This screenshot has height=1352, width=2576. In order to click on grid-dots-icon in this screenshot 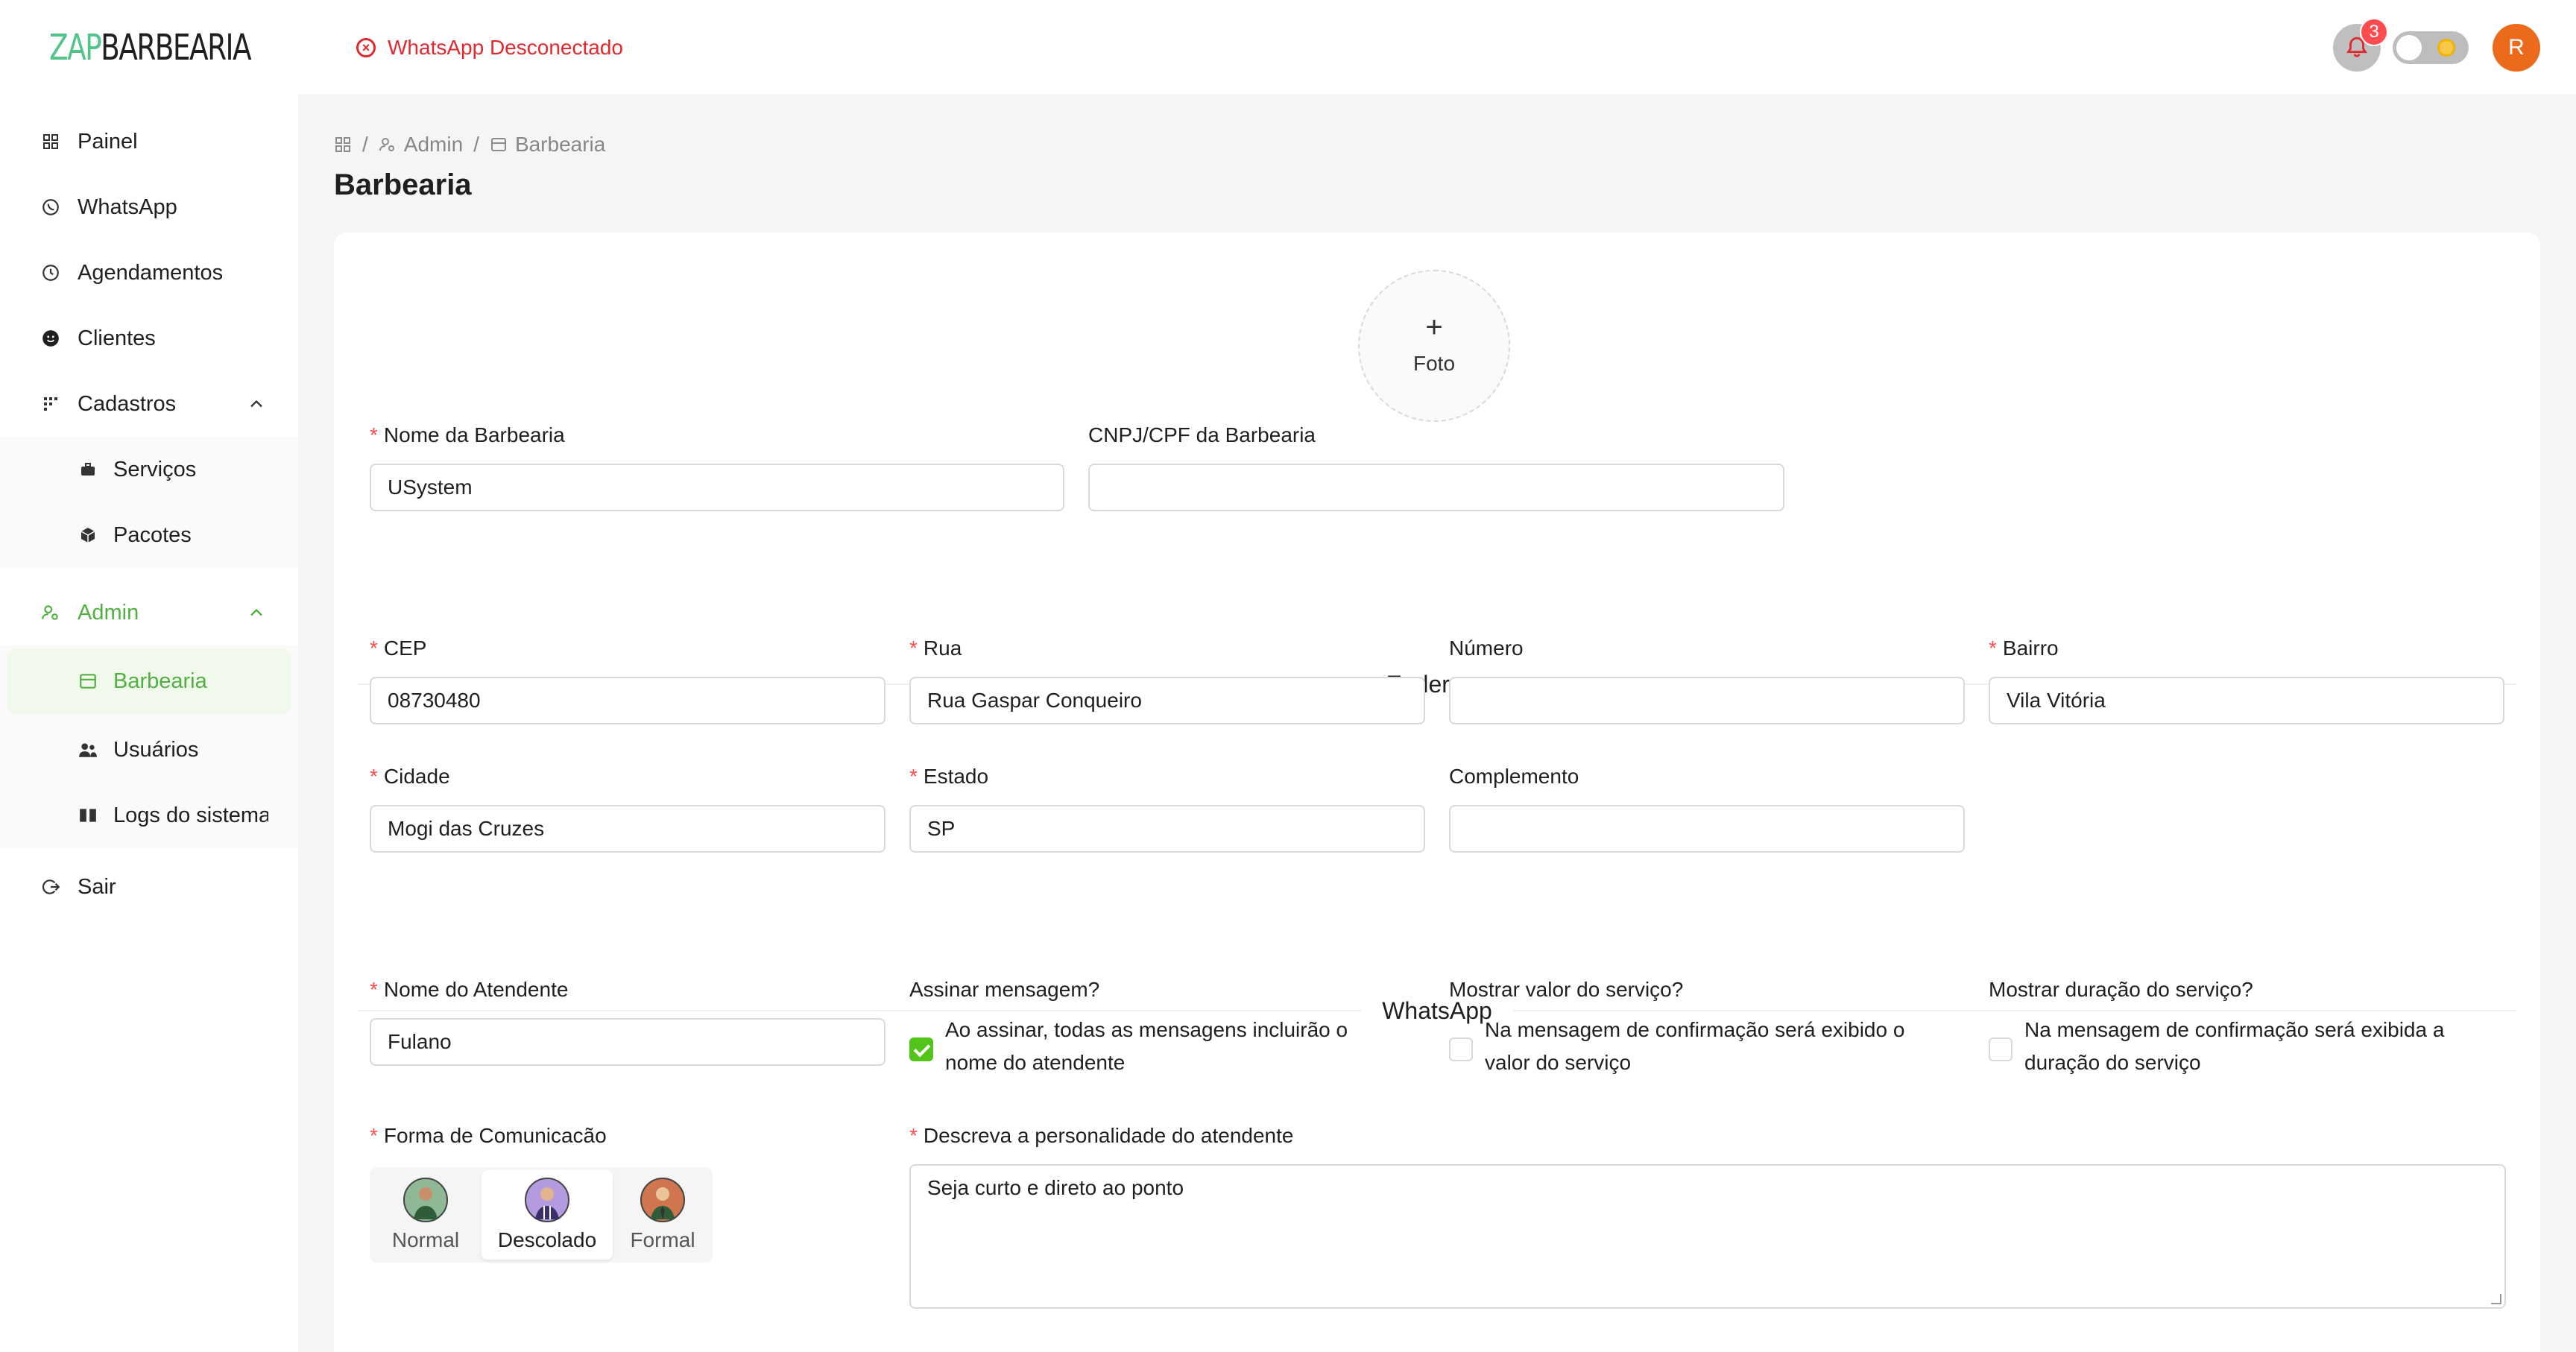, I will do `click(50, 404)`.